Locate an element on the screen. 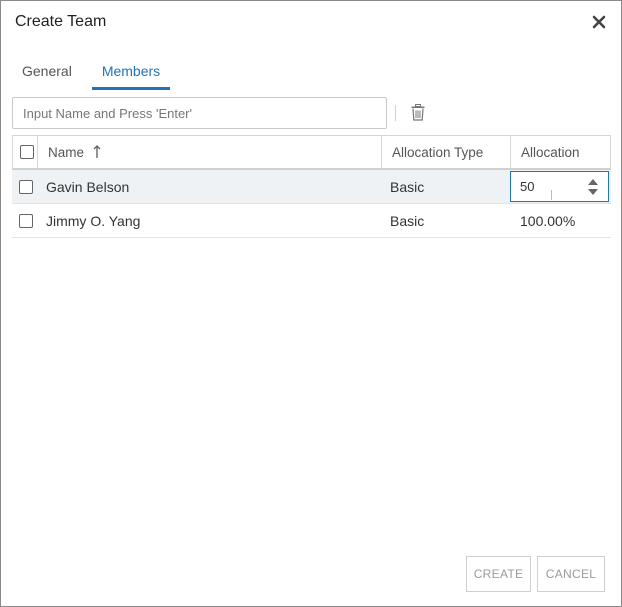  member-allocation: 100.00% is located at coordinates (548, 220).